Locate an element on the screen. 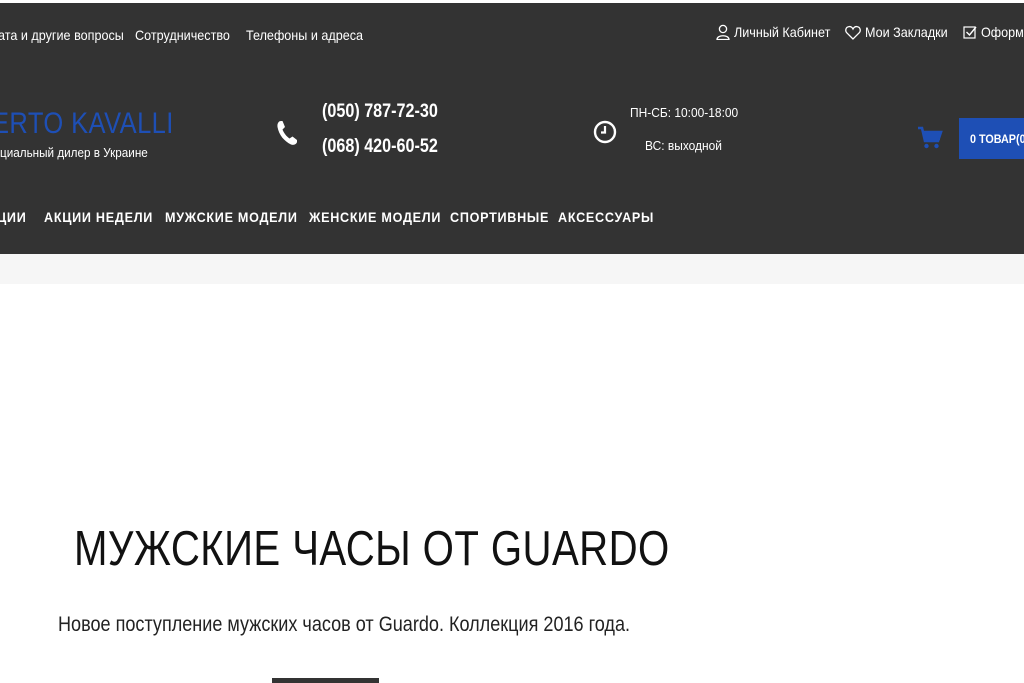 The image size is (1024, 683). phone-icon is located at coordinates (287, 133).